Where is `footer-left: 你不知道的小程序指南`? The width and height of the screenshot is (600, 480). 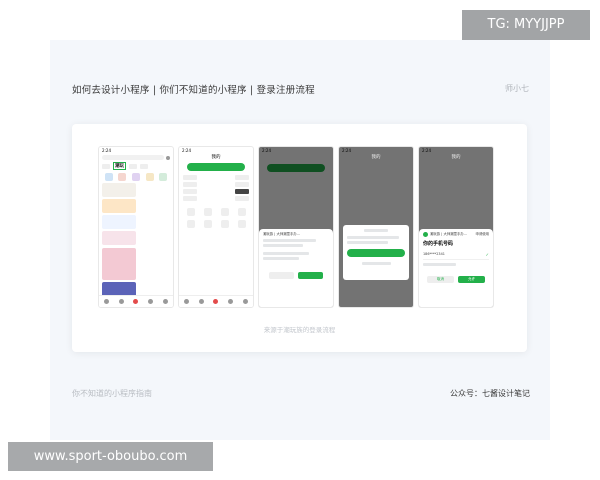 footer-left: 你不知道的小程序指南 is located at coordinates (112, 393).